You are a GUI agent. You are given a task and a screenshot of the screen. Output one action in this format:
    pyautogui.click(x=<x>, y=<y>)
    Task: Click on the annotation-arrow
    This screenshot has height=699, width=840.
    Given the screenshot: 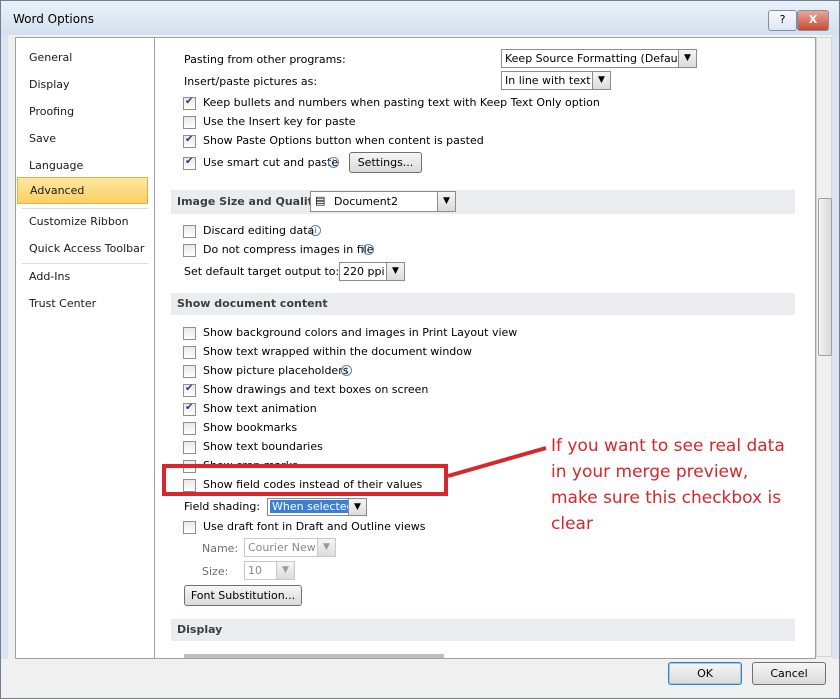 What is the action you would take?
    pyautogui.click(x=497, y=462)
    